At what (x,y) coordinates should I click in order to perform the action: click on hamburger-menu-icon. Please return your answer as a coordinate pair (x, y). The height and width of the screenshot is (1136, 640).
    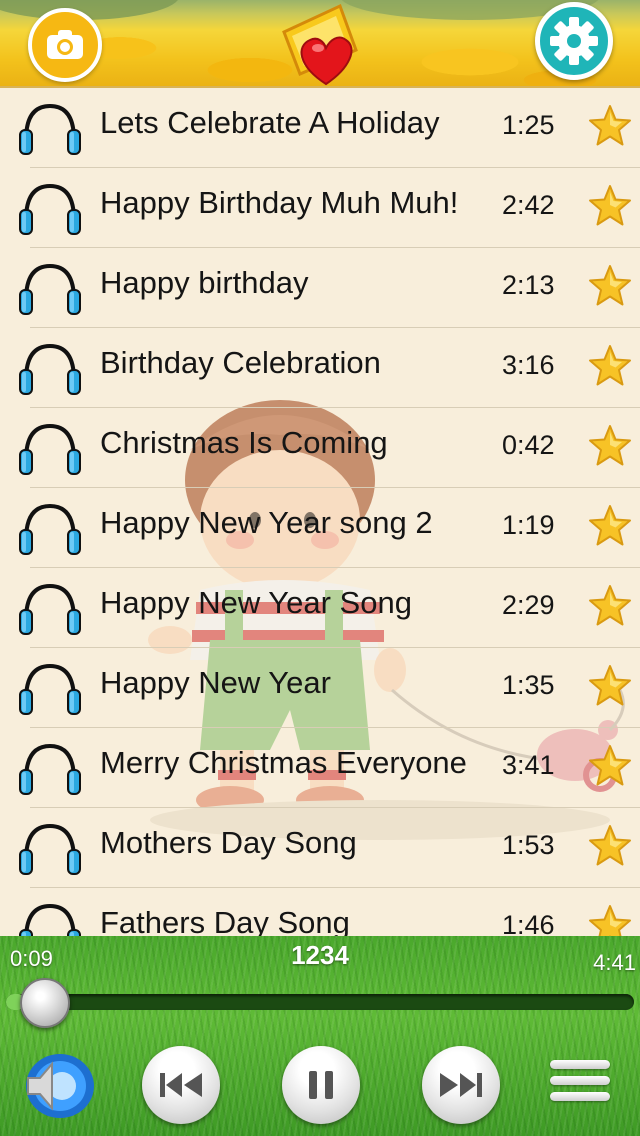
    Looking at the image, I should click on (580, 1084).